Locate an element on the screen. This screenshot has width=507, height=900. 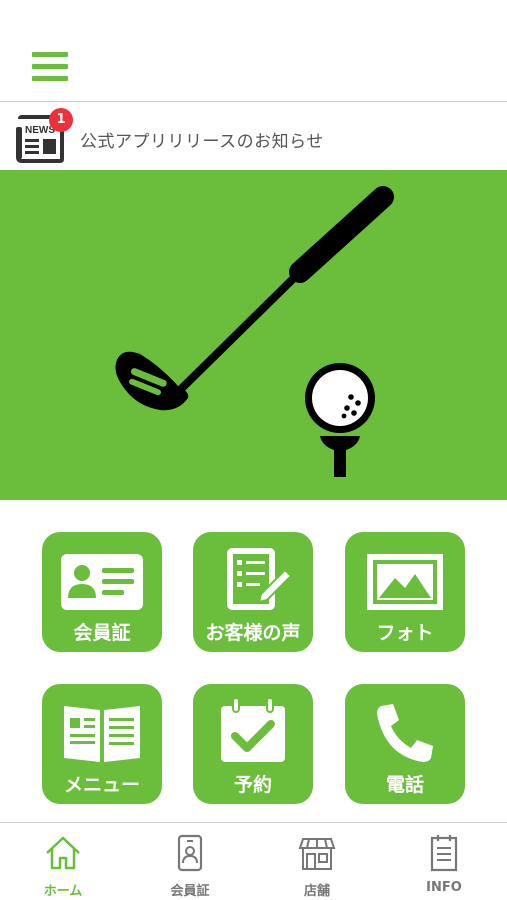
golf-ball-on-tee-icon is located at coordinates (340, 420).